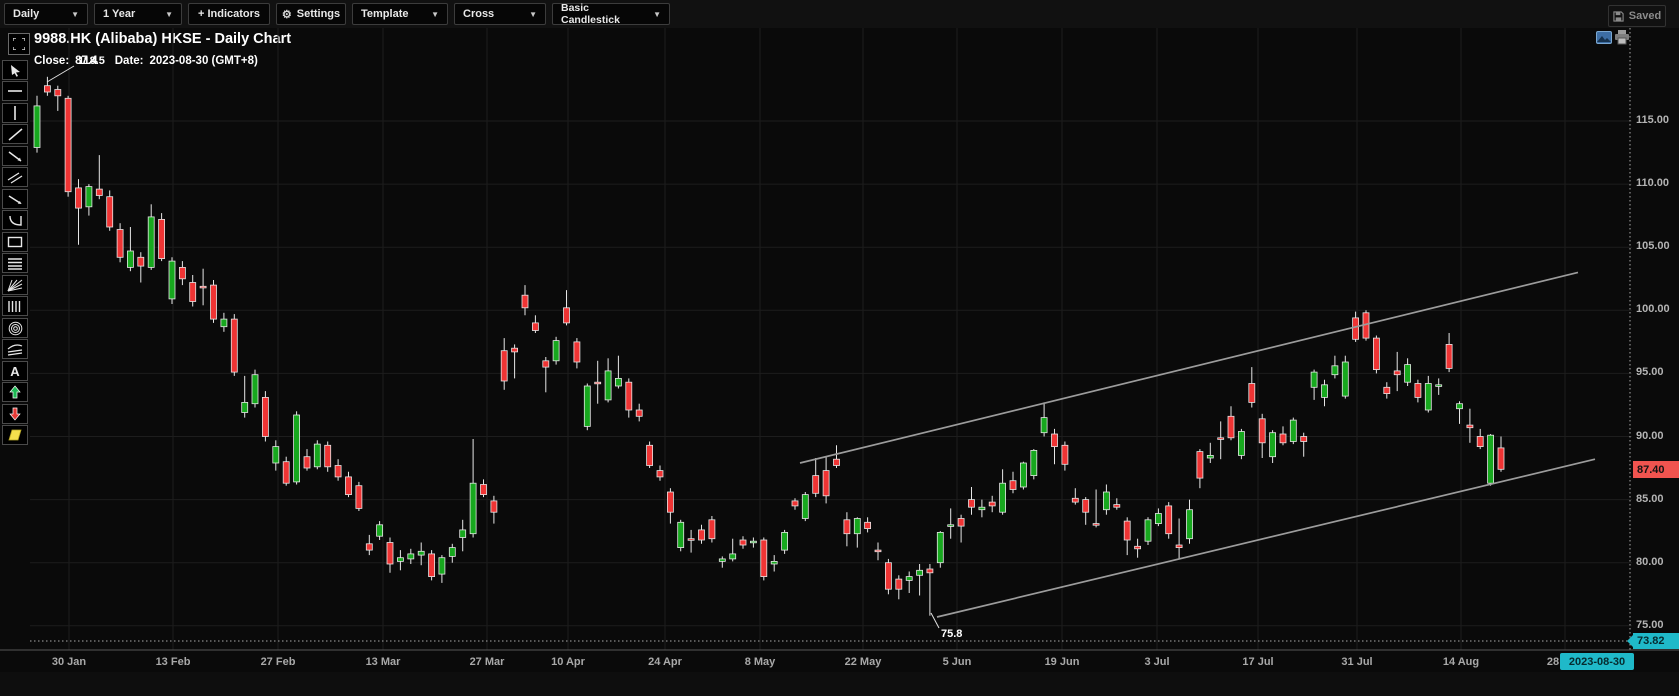  What do you see at coordinates (1630, 641) in the screenshot?
I see `badge-notch` at bounding box center [1630, 641].